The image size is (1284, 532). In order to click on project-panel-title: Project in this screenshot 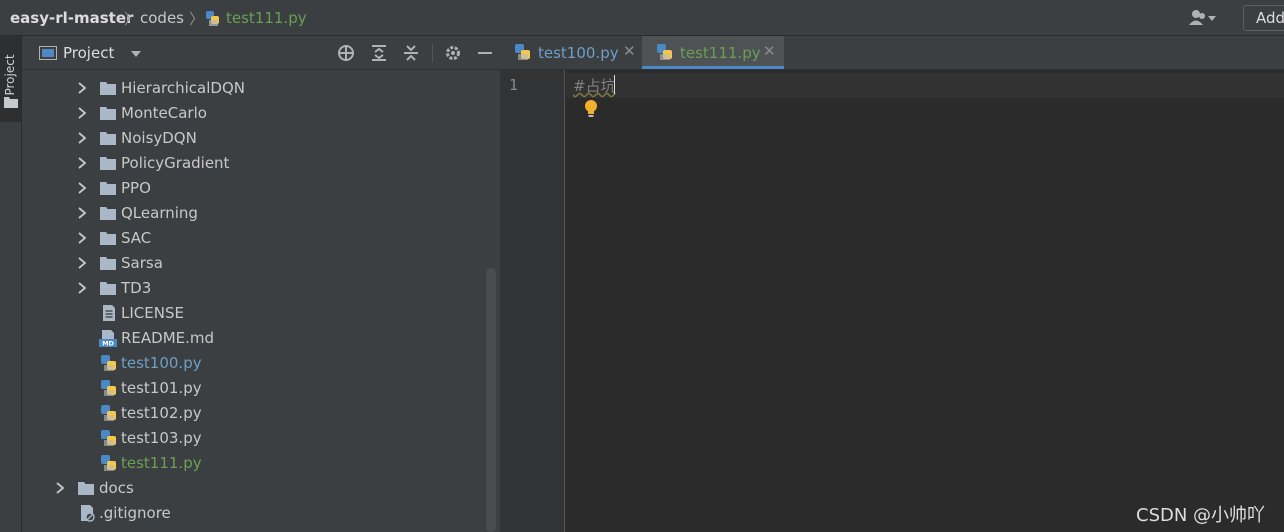, I will do `click(88, 53)`.